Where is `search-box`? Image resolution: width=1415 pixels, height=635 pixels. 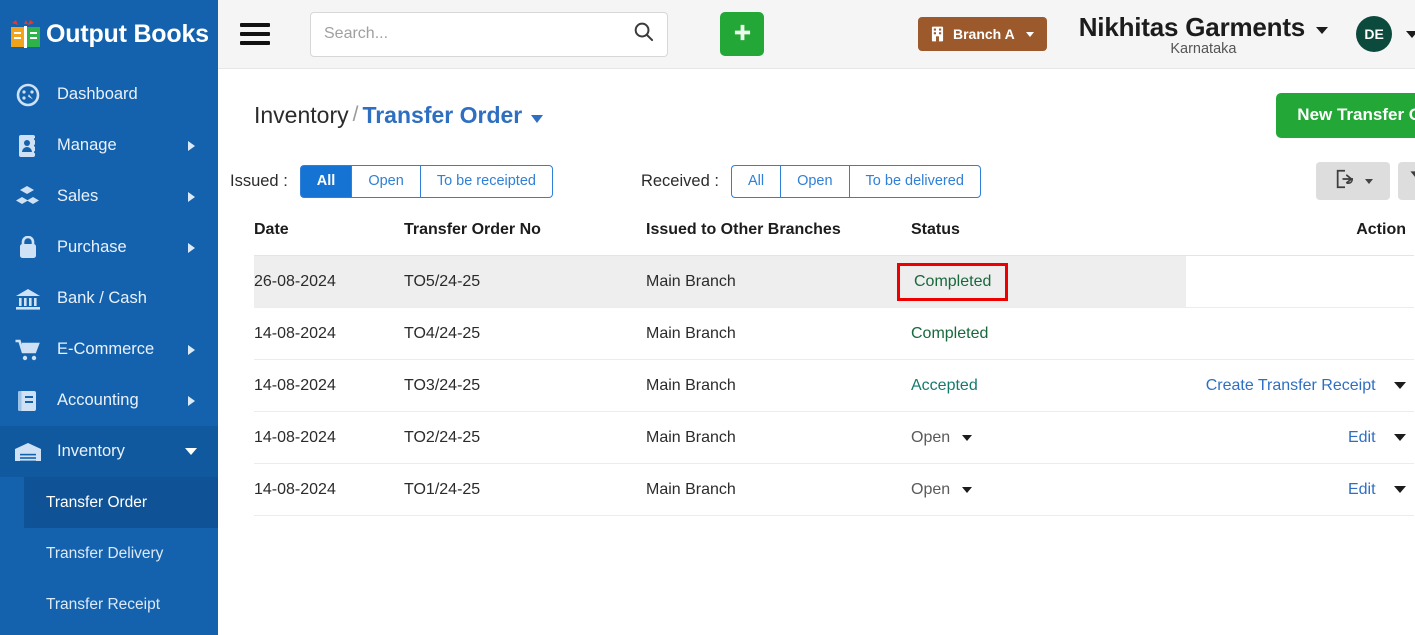 search-box is located at coordinates (489, 34).